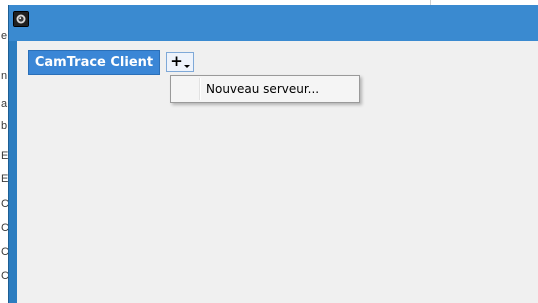 The width and height of the screenshot is (538, 303). What do you see at coordinates (4, 76) in the screenshot?
I see `background-text: n` at bounding box center [4, 76].